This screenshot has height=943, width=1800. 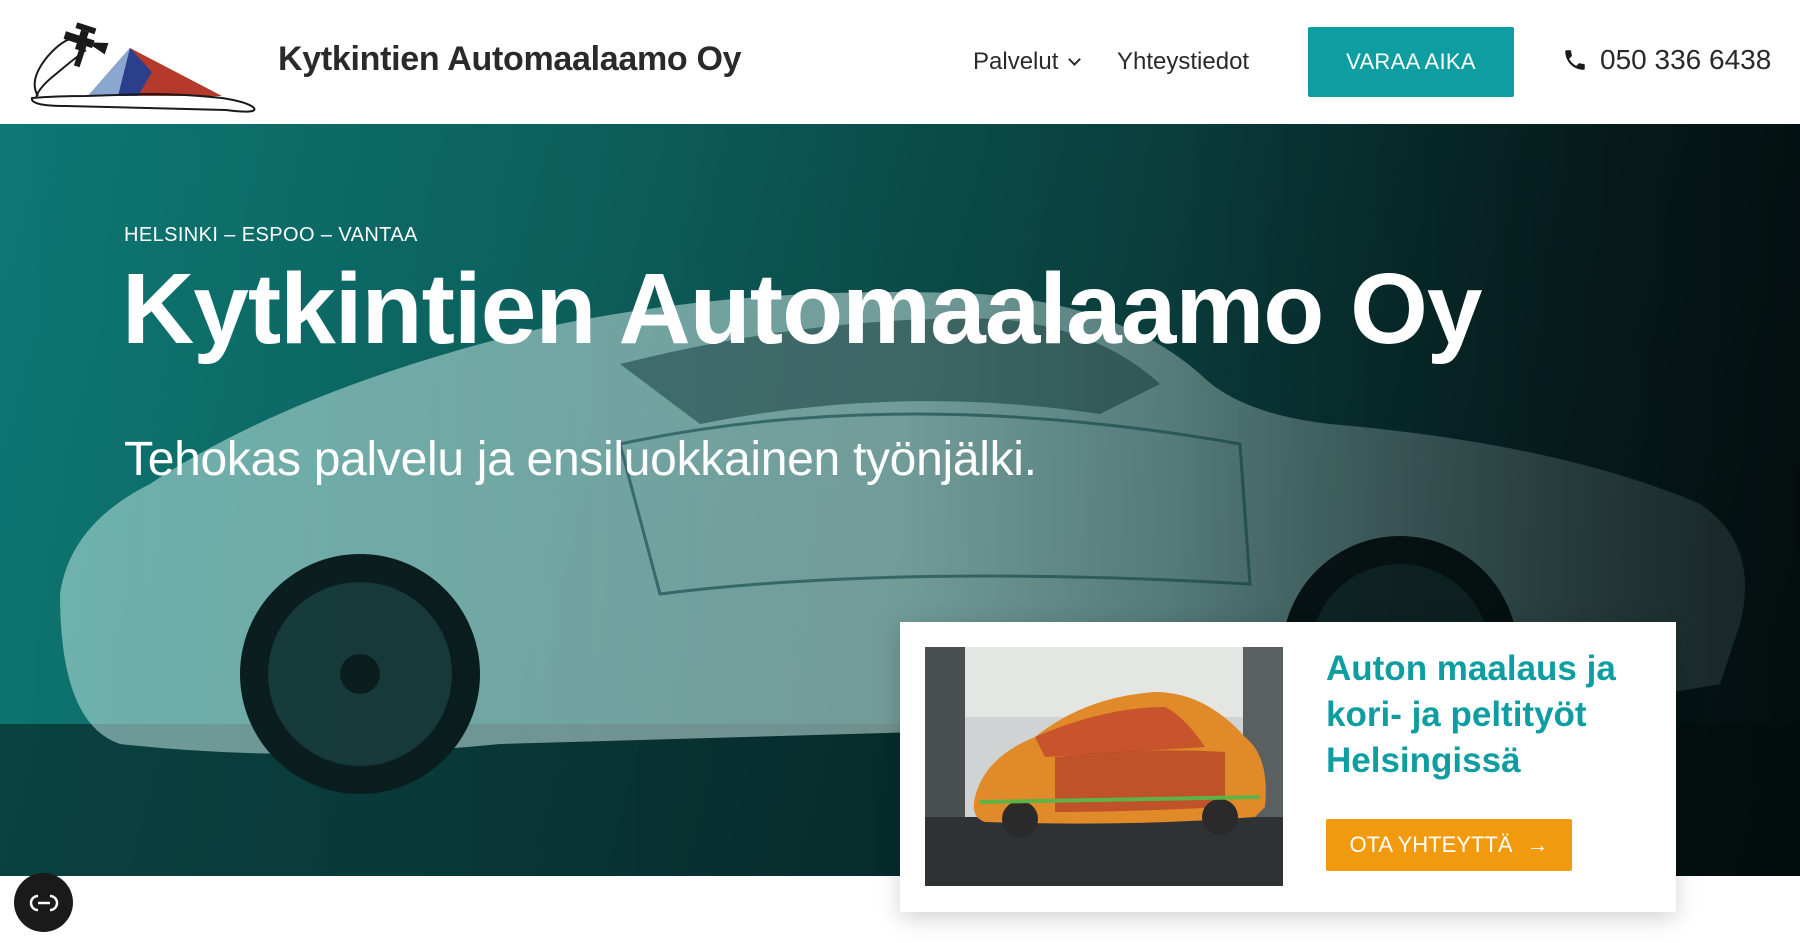 I want to click on phone-icon, so click(x=1575, y=60).